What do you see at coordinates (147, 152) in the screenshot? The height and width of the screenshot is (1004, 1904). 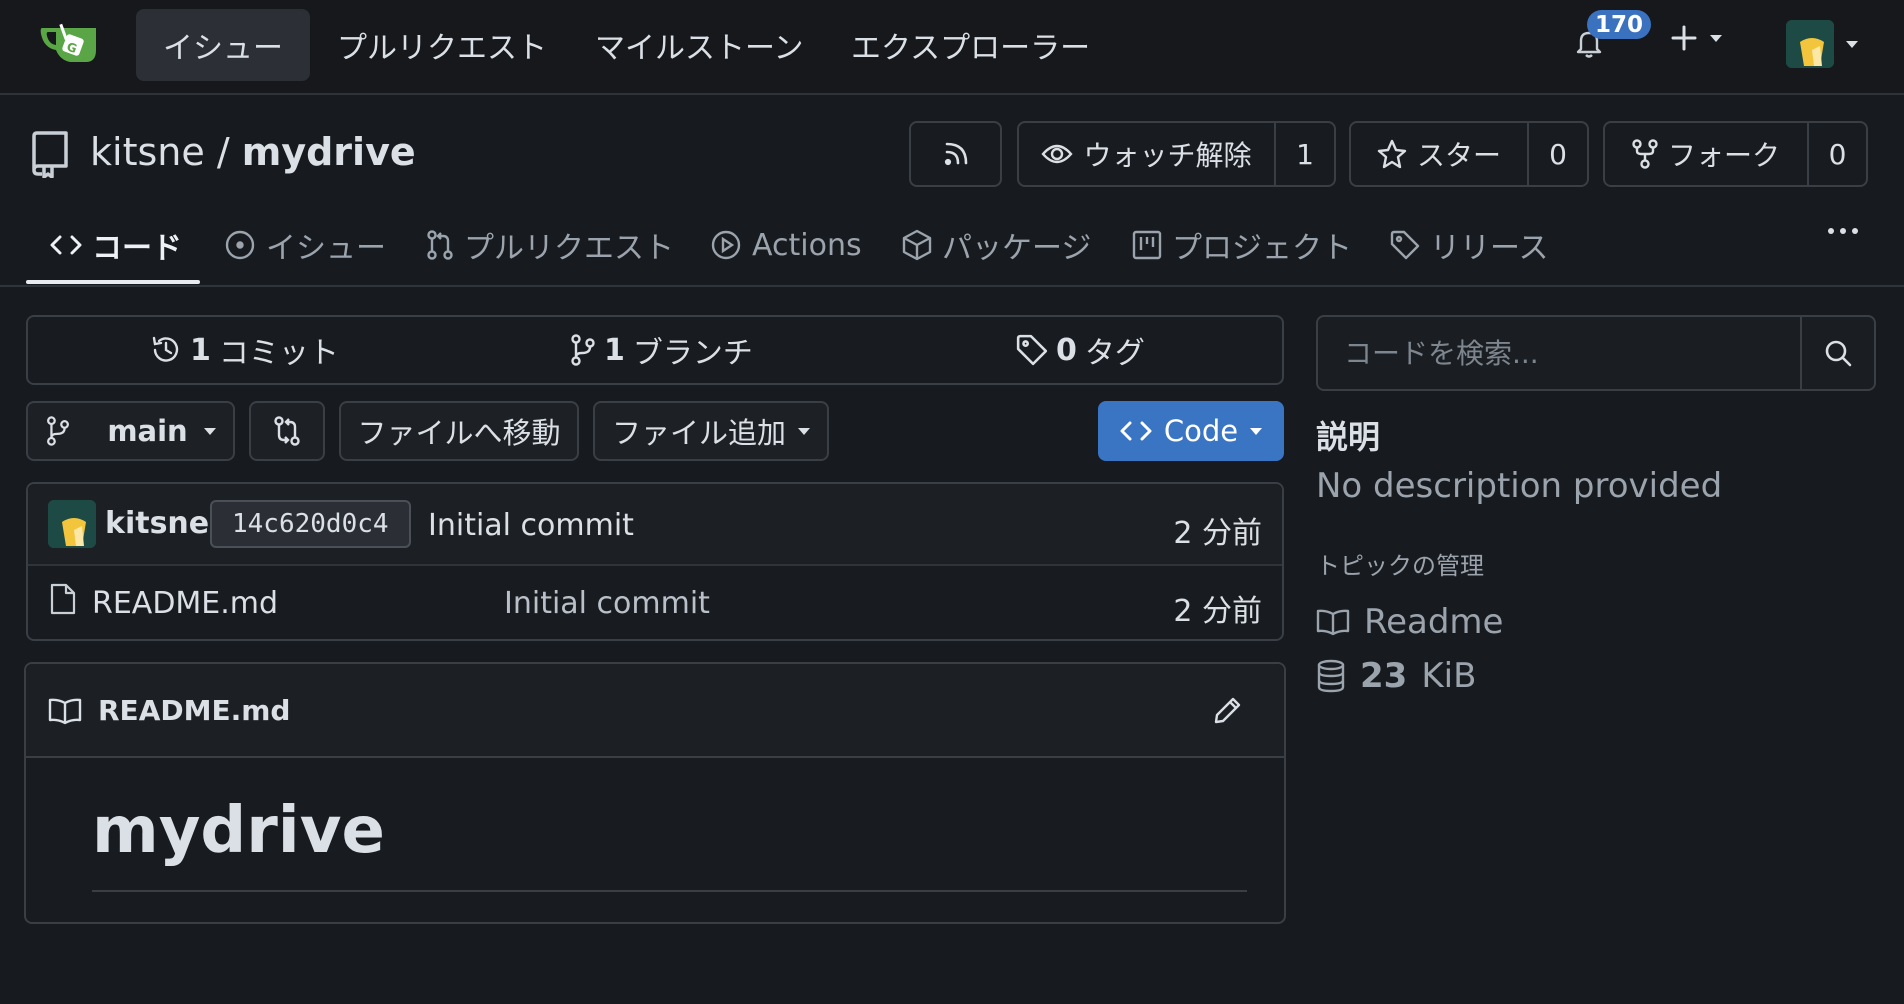 I see `repo-owner-link: kitsne` at bounding box center [147, 152].